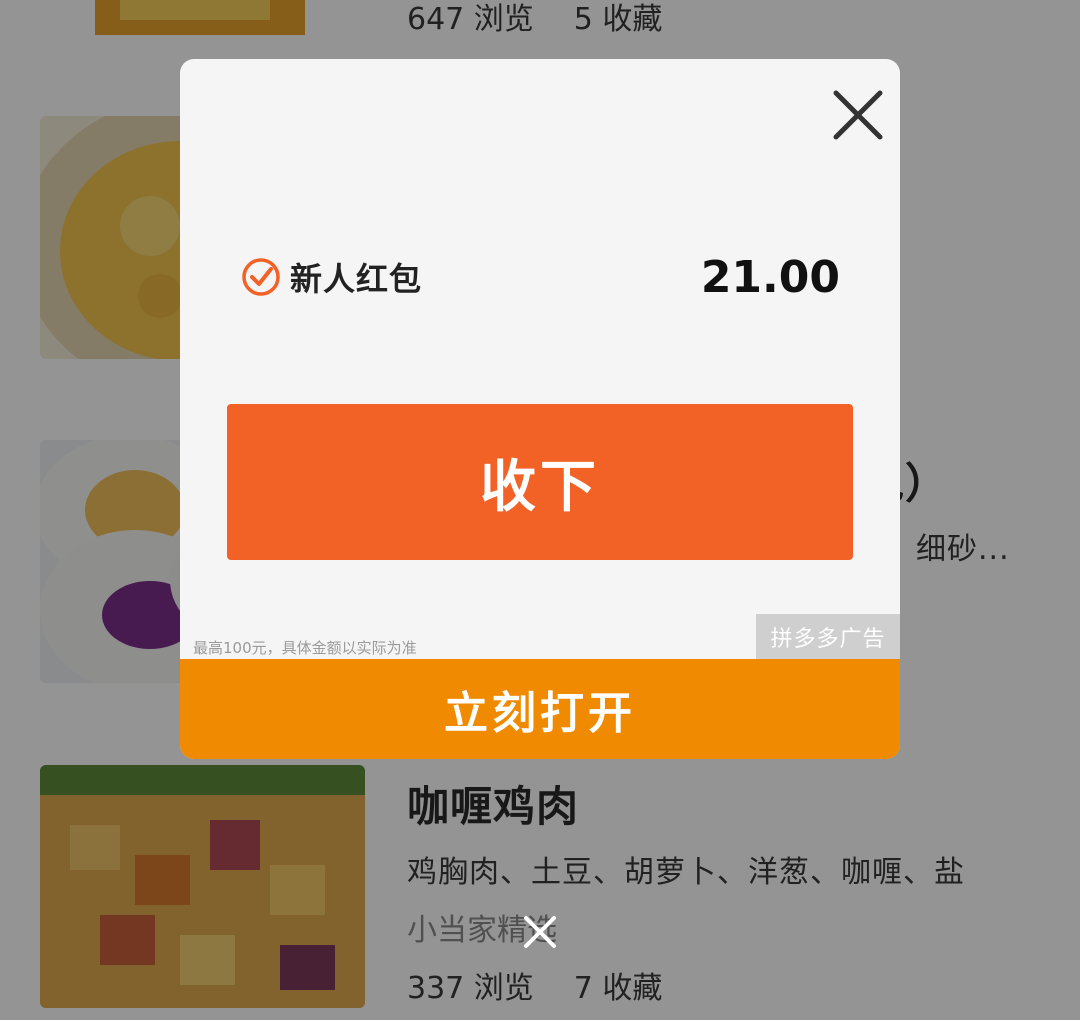 This screenshot has width=1080, height=1020. I want to click on open-now-button: 立刻打开, so click(540, 709).